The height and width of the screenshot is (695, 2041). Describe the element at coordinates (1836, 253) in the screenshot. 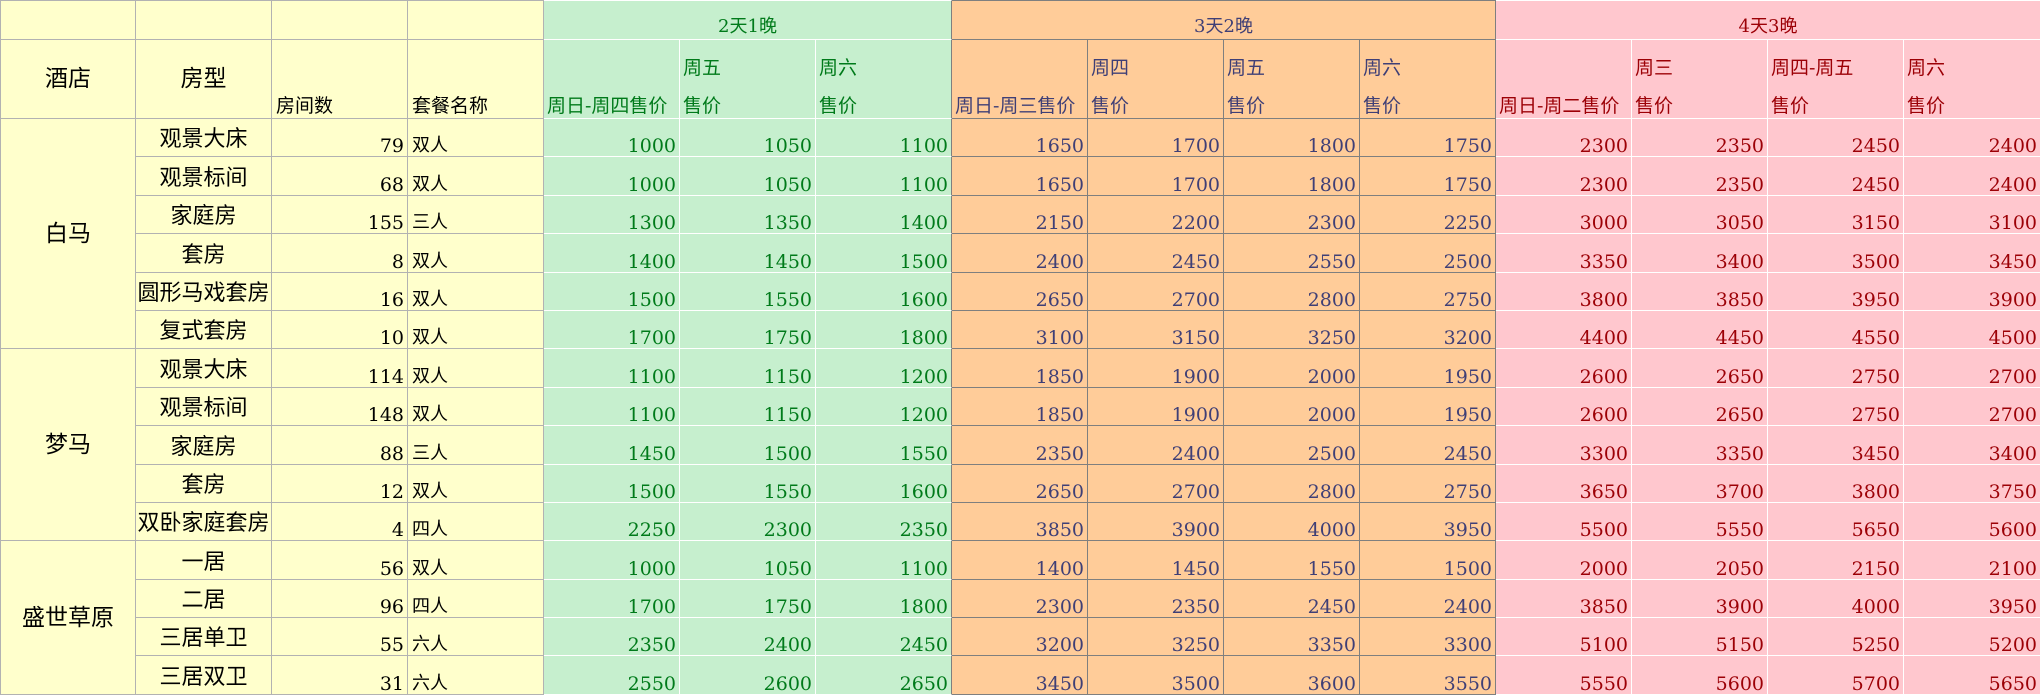

I see `price-cell: 3500` at that location.